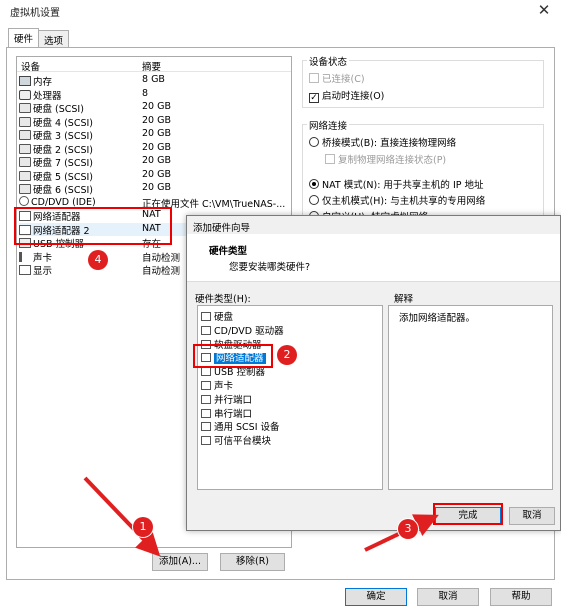 This screenshot has width=561, height=612. Describe the element at coordinates (287, 355) in the screenshot. I see `step-badge-2: 2` at that location.